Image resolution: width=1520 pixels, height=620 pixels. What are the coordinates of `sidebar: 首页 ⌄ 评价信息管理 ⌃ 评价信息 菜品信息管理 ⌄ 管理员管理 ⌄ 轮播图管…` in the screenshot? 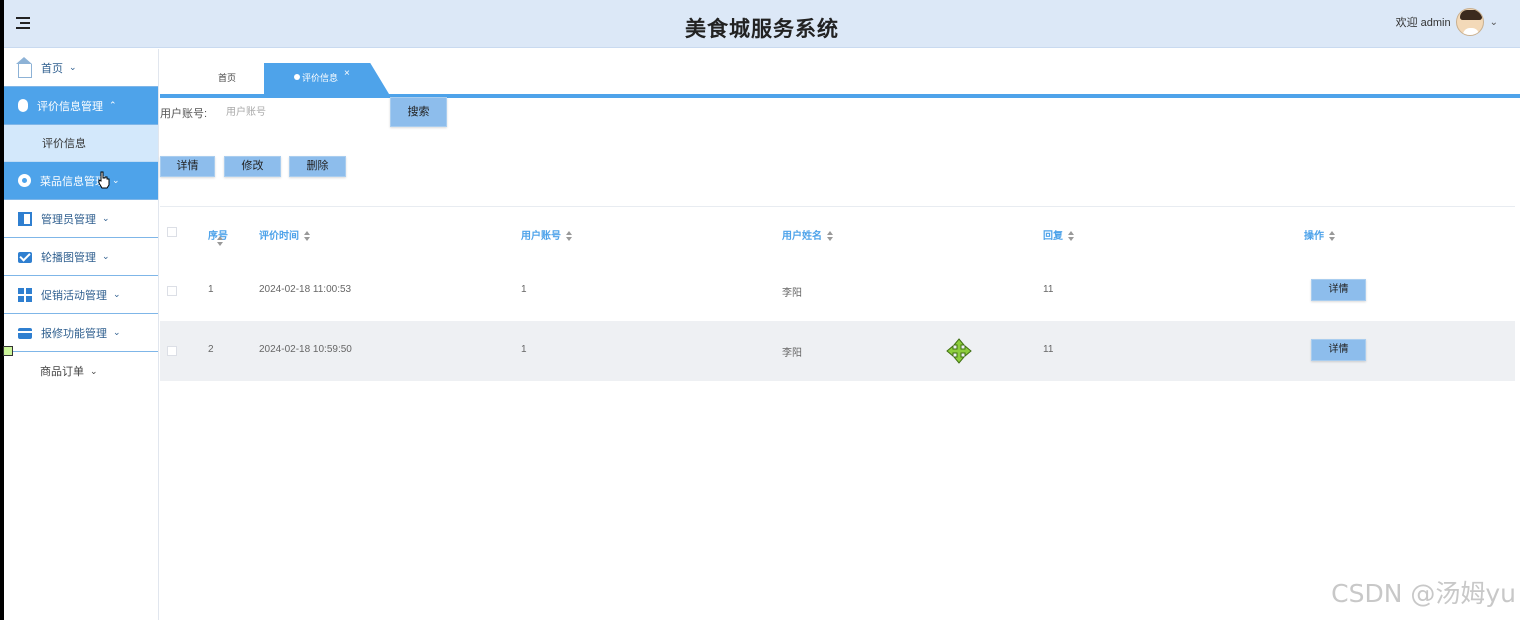 It's located at (81, 334).